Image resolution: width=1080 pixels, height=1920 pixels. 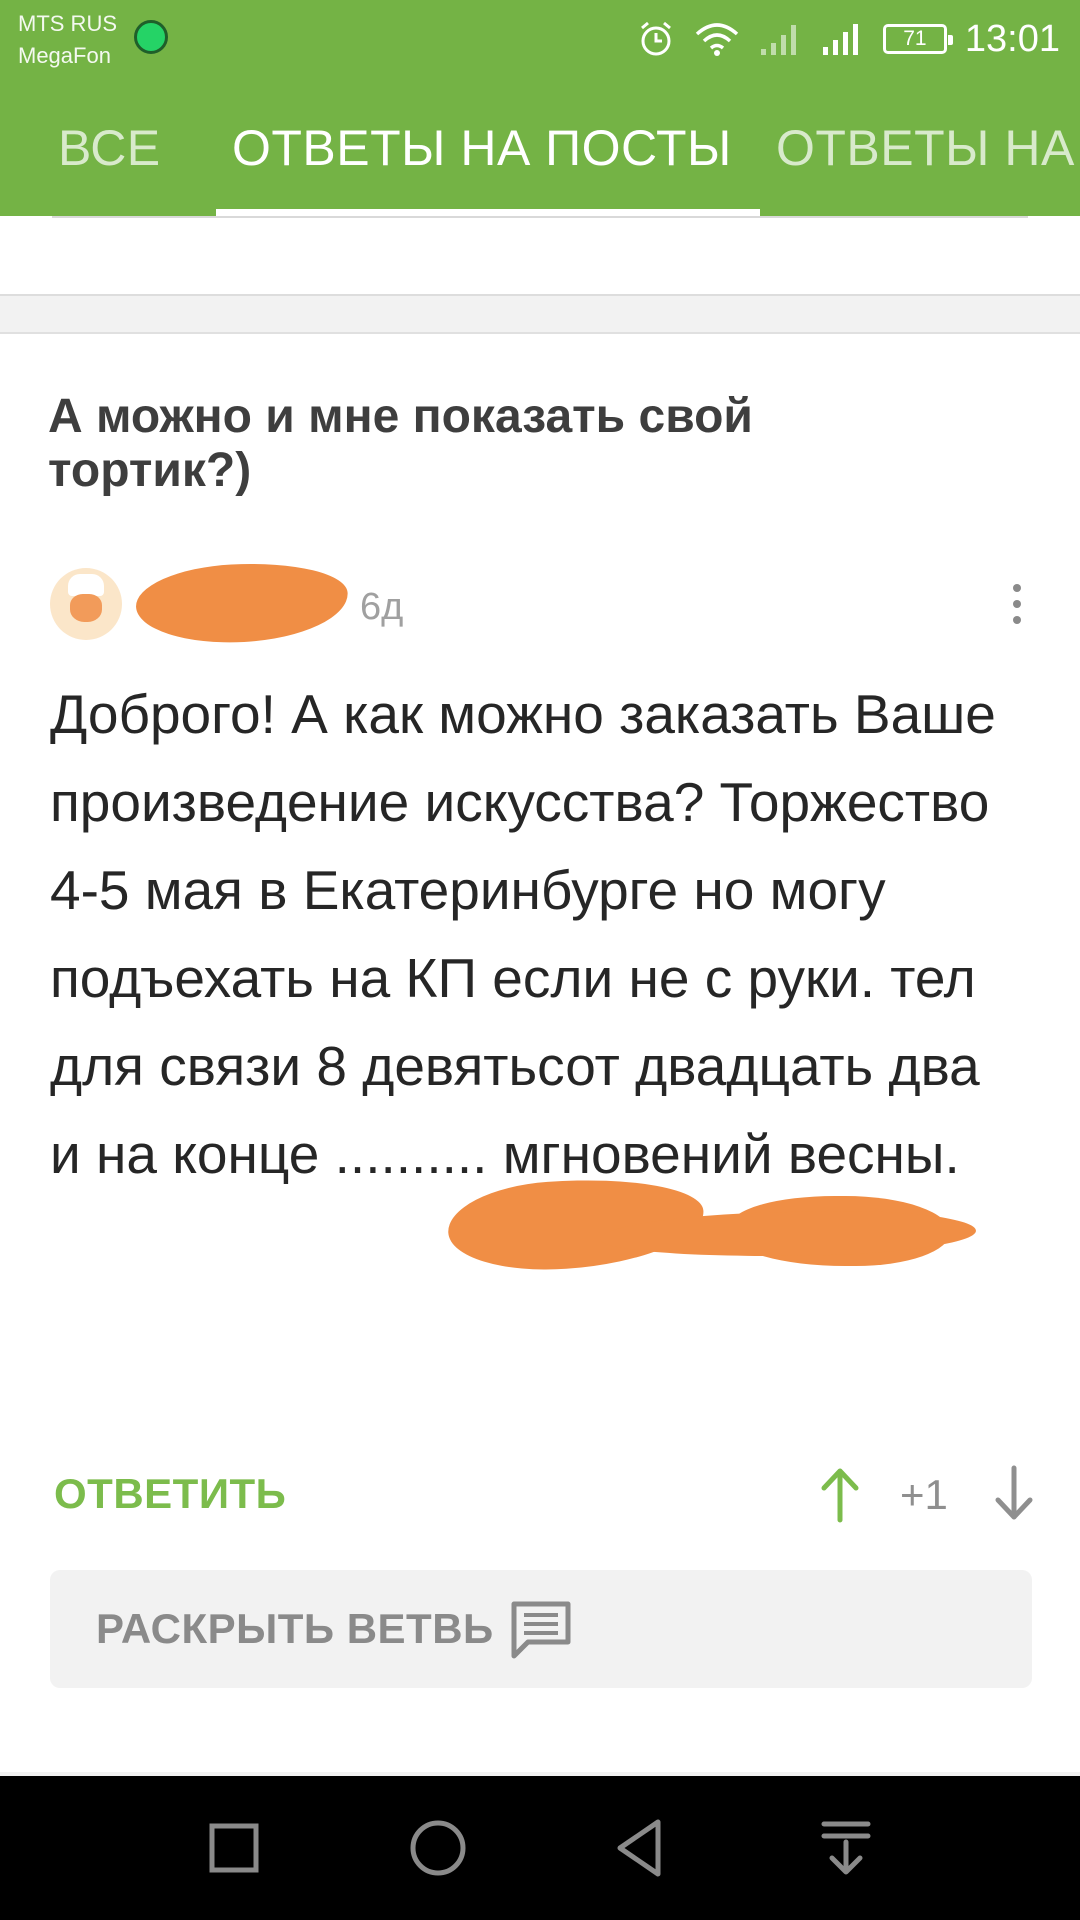 I want to click on notifications-pulldown-icon, so click(x=846, y=1848).